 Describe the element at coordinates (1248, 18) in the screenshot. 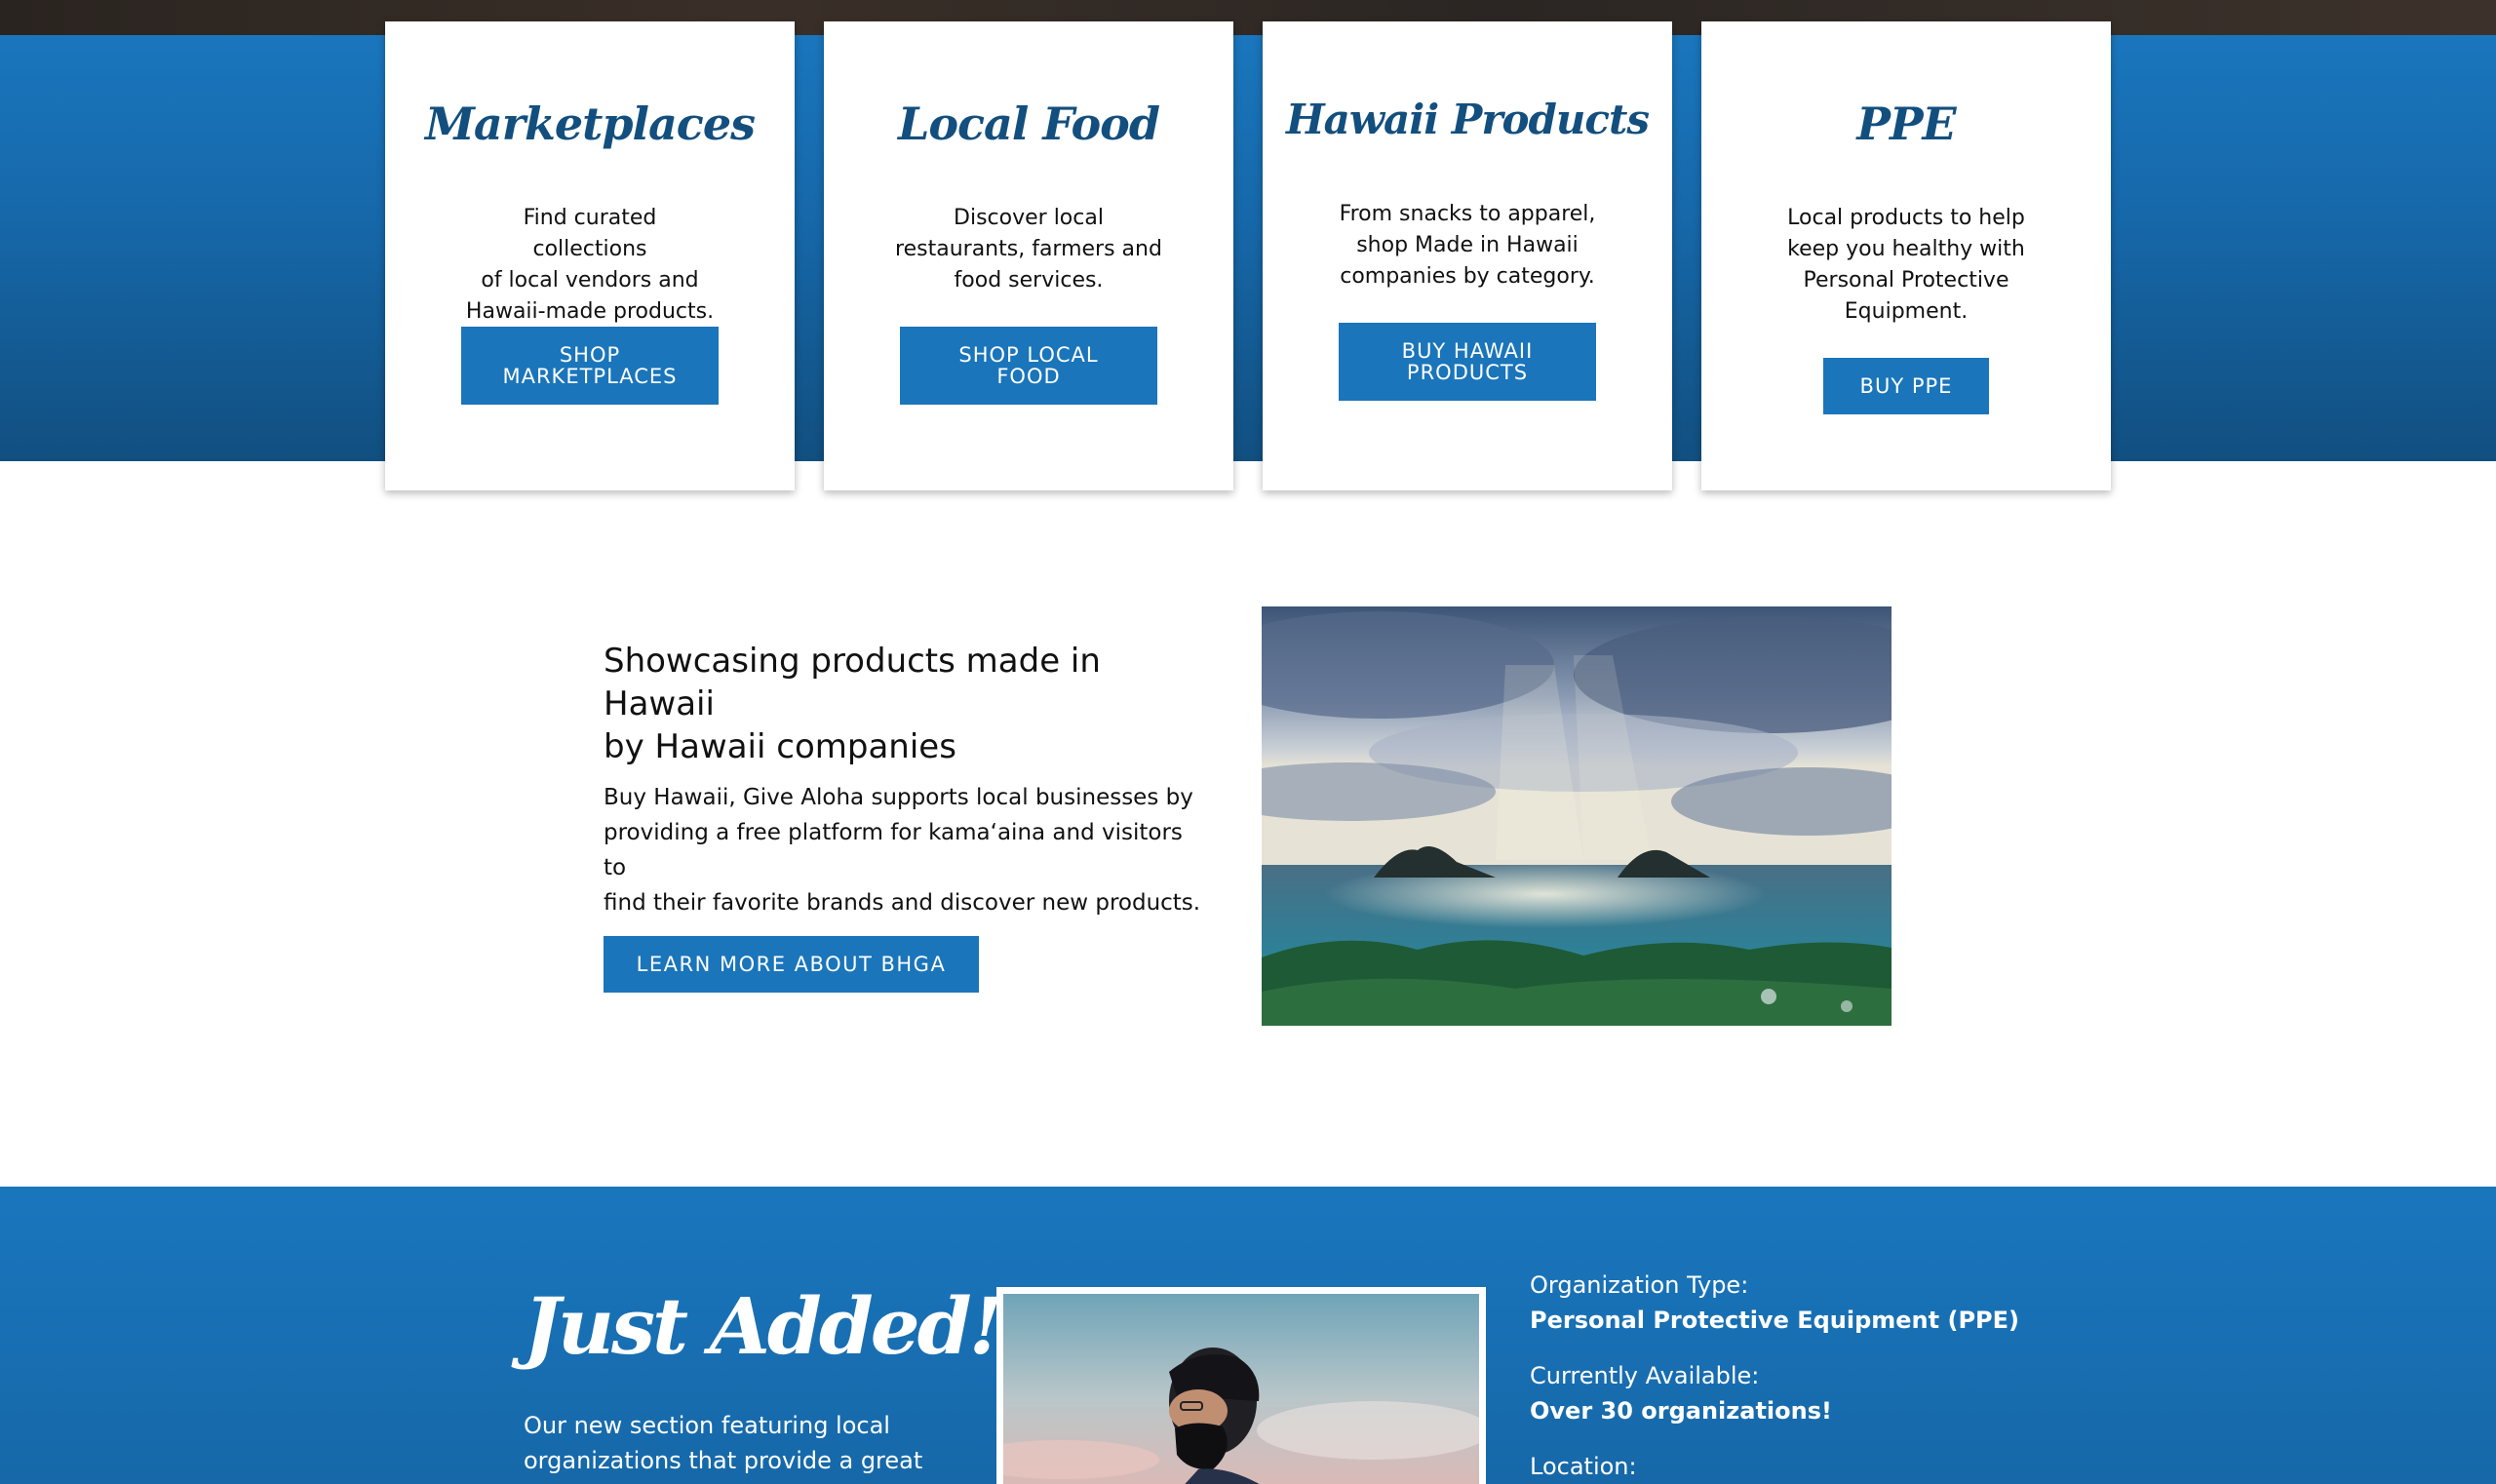

I see `hero-image-strip` at that location.